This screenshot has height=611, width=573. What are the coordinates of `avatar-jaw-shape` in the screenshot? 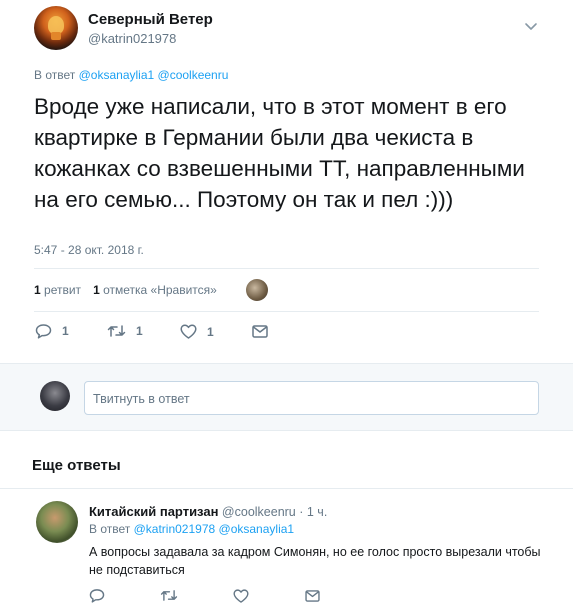 It's located at (56, 36).